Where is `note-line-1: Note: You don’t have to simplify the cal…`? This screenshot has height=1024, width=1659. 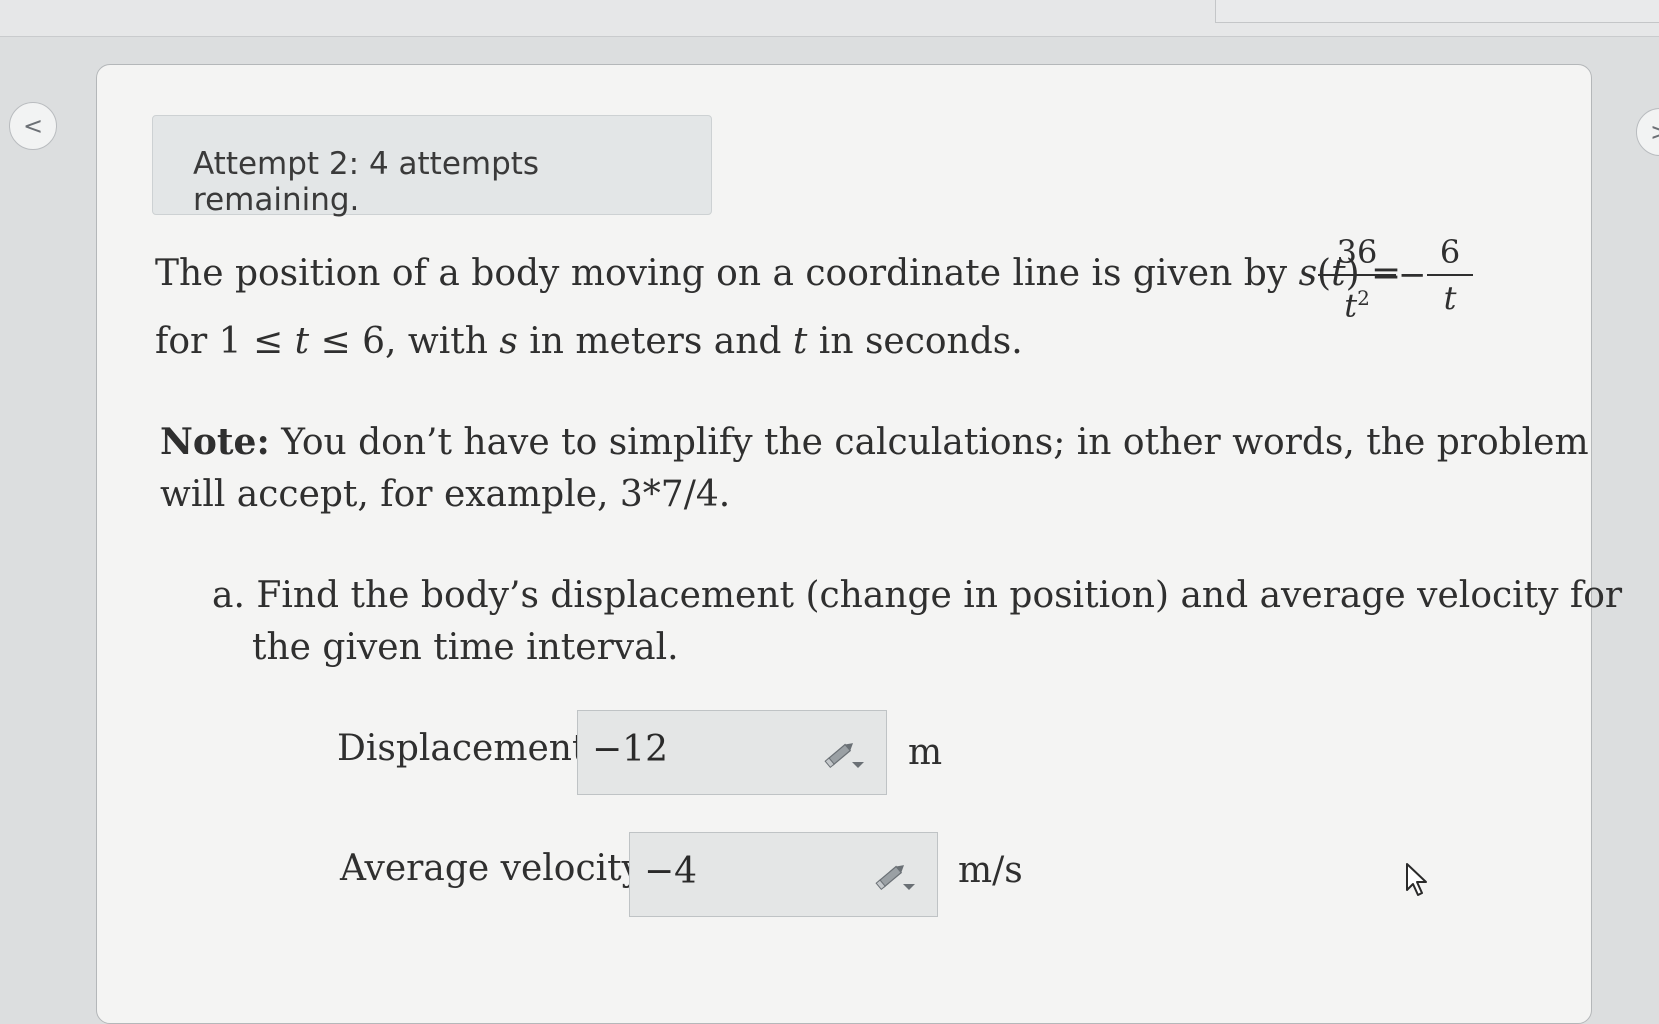
note-line-1: Note: You don’t have to simplify the cal… is located at coordinates (874, 442).